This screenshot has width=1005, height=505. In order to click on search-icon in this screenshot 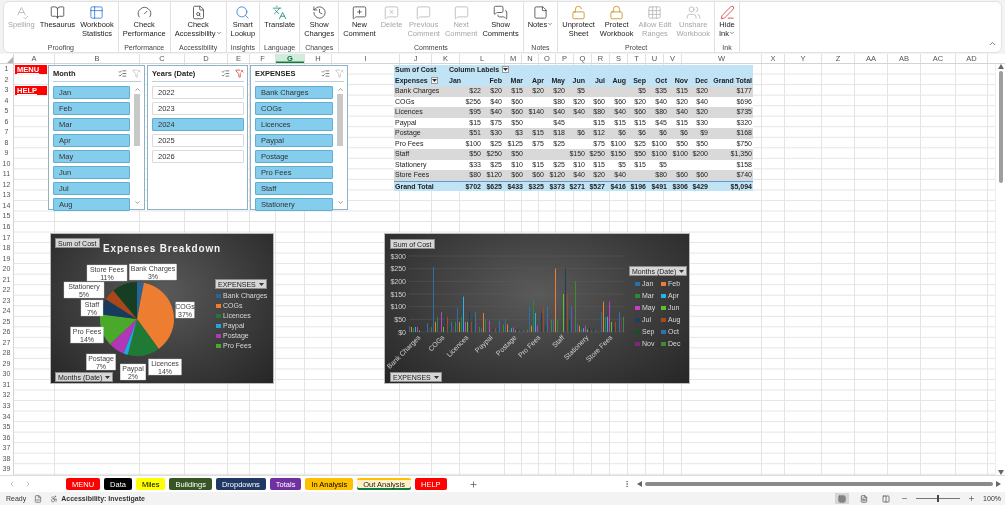, I will do `click(243, 12)`.